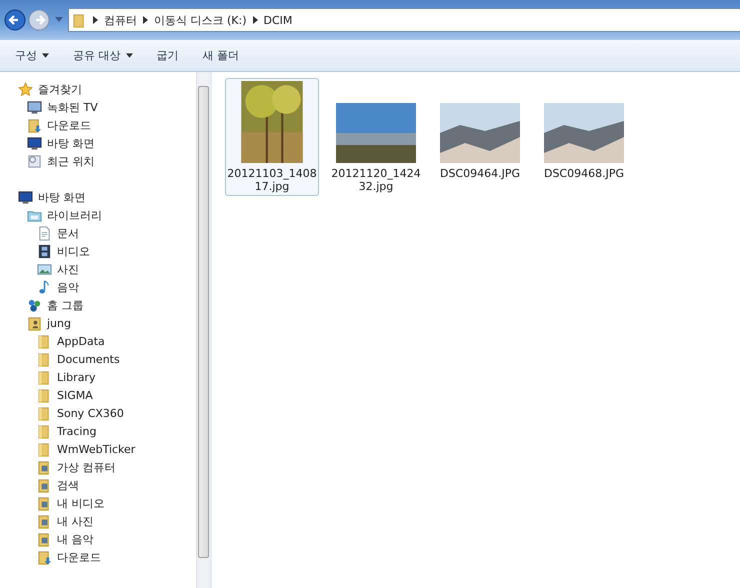 This screenshot has height=588, width=740. I want to click on tree-item: Library, so click(98, 377).